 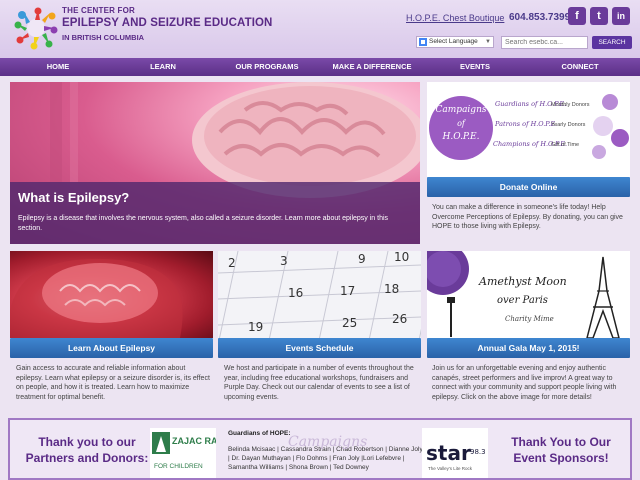 I want to click on star-radio-logo: star 98.3 The Valley's Lite Rock, so click(x=455, y=453).